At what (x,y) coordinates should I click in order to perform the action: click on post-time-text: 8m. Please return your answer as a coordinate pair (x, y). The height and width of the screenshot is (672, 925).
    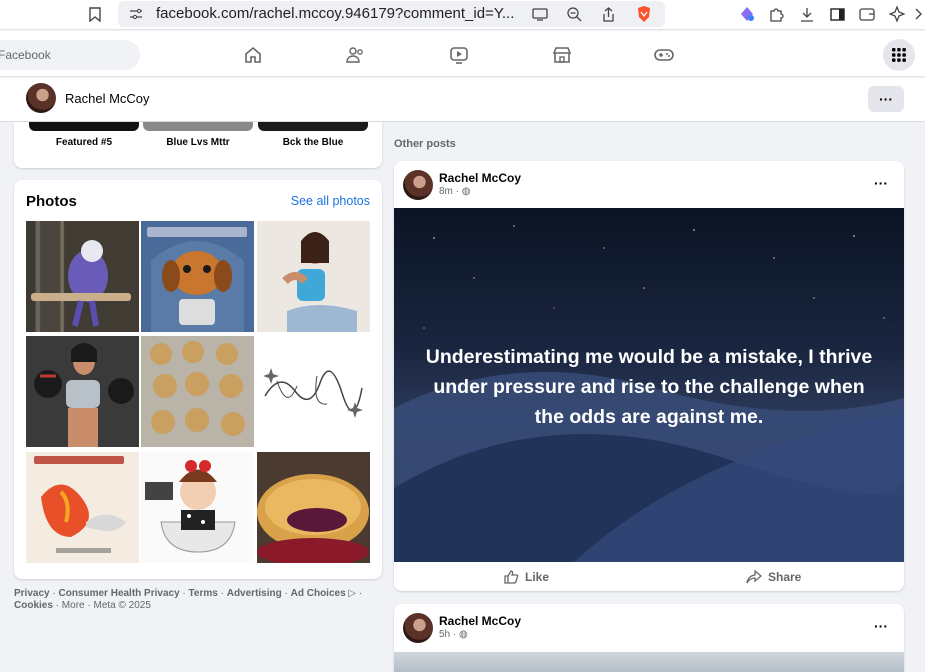
    Looking at the image, I should click on (446, 191).